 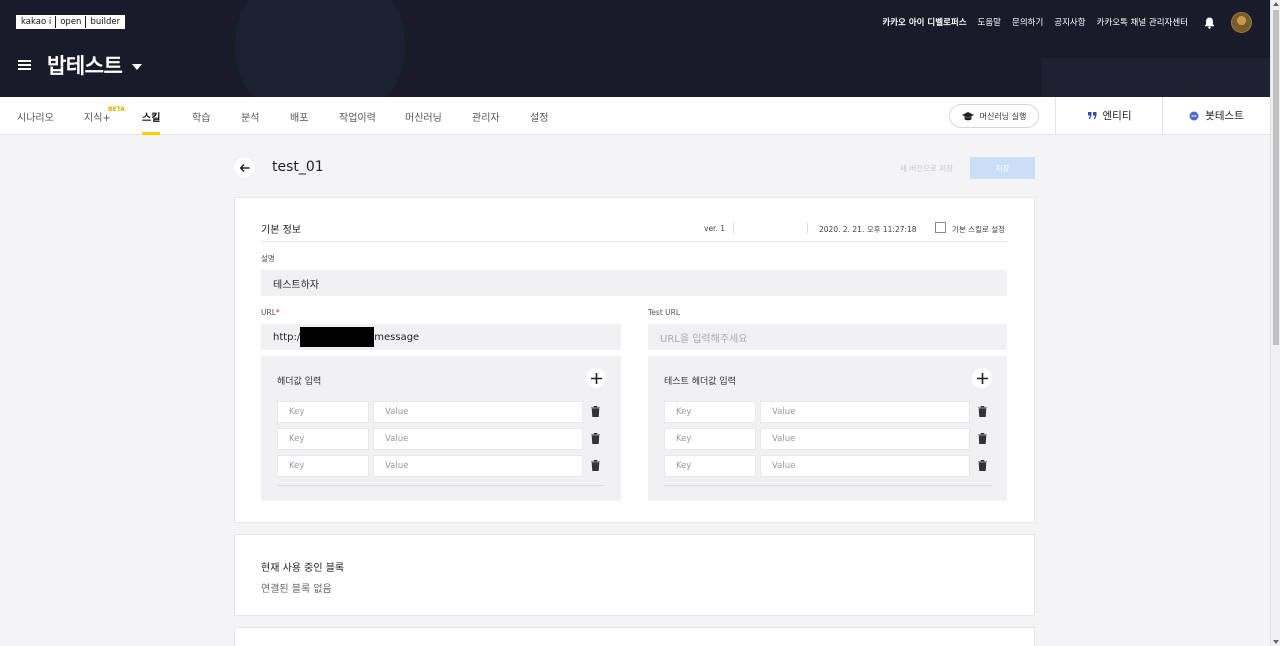 I want to click on no-linked-blocks-text: 연결된 블록 없음, so click(x=296, y=589).